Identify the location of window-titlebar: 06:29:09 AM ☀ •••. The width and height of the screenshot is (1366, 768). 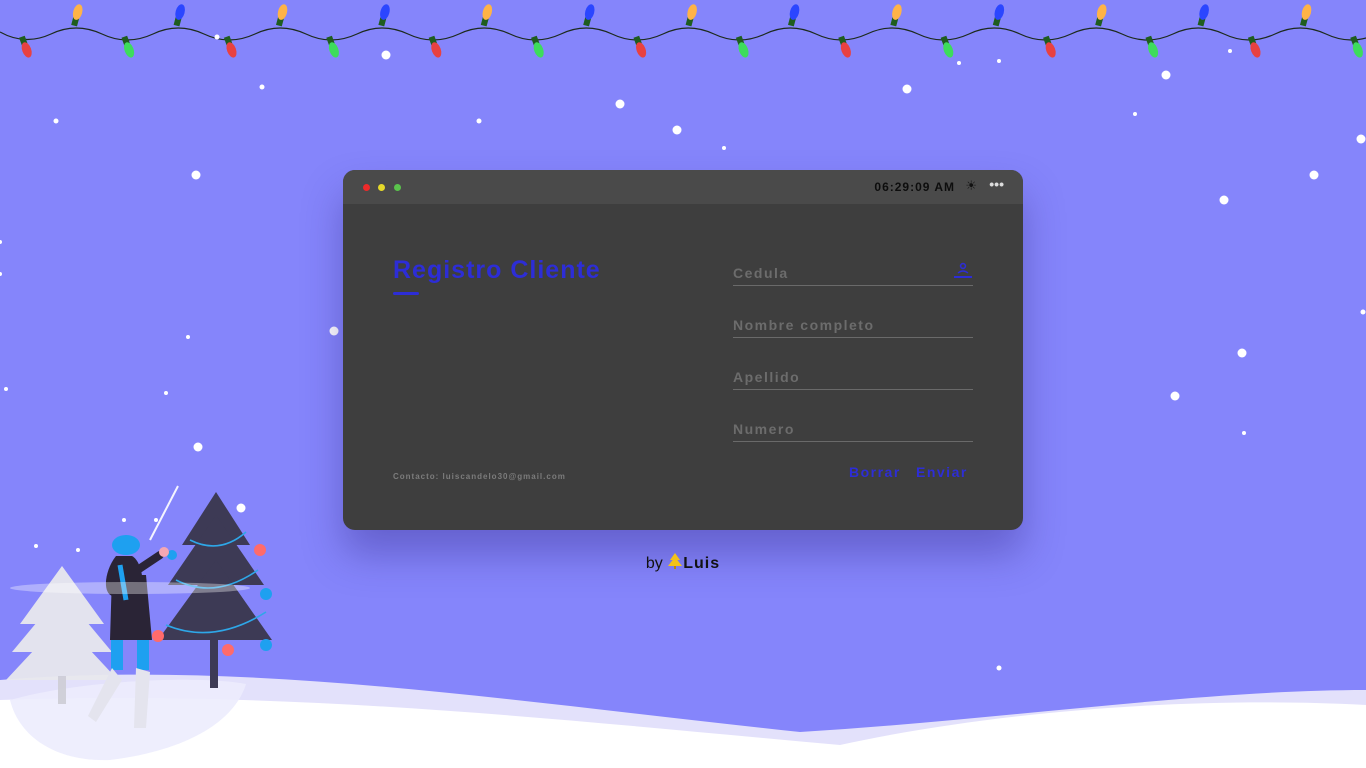
(683, 187).